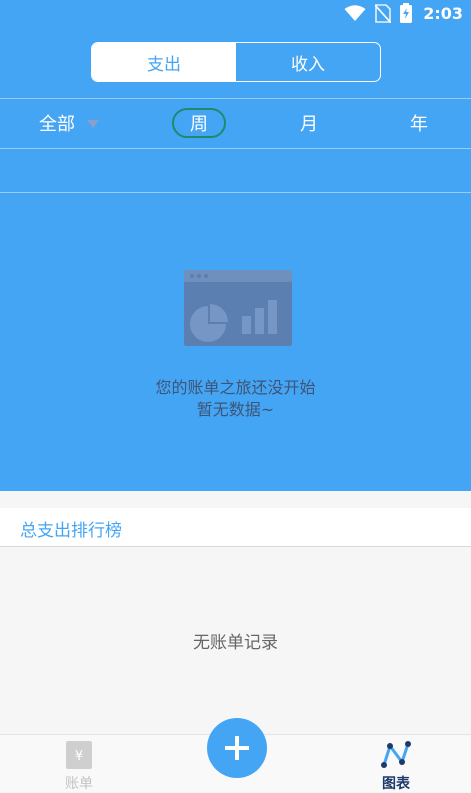  I want to click on plus-icon, so click(237, 748).